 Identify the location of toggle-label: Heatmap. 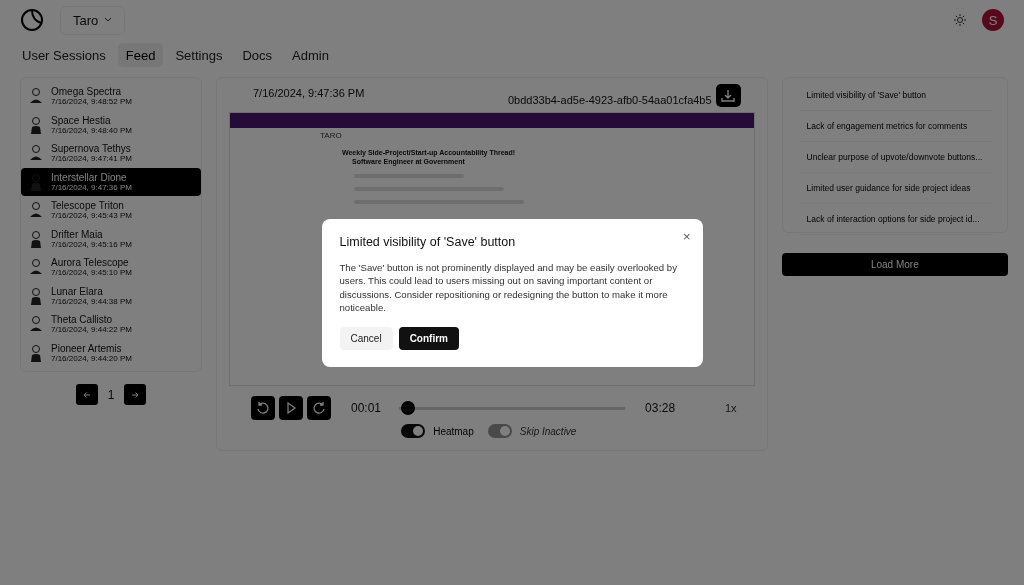
(453, 431).